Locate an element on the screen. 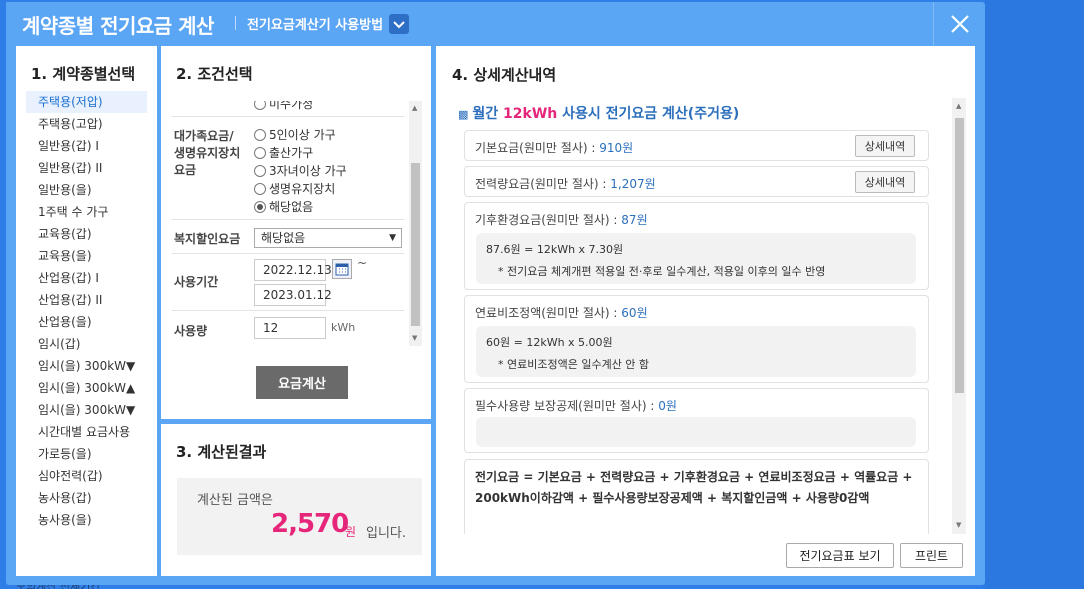  contract-type-item: 심야전력(갑) is located at coordinates (86, 476).